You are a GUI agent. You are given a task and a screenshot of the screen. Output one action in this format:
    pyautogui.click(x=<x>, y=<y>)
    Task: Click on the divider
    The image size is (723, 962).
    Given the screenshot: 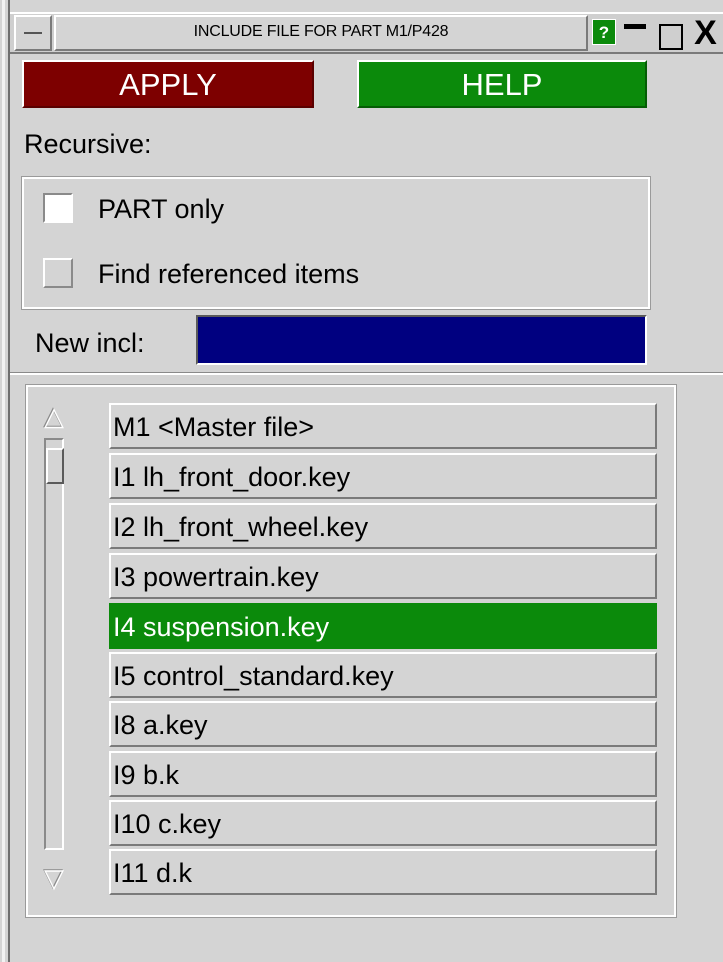 What is the action you would take?
    pyautogui.click(x=366, y=373)
    